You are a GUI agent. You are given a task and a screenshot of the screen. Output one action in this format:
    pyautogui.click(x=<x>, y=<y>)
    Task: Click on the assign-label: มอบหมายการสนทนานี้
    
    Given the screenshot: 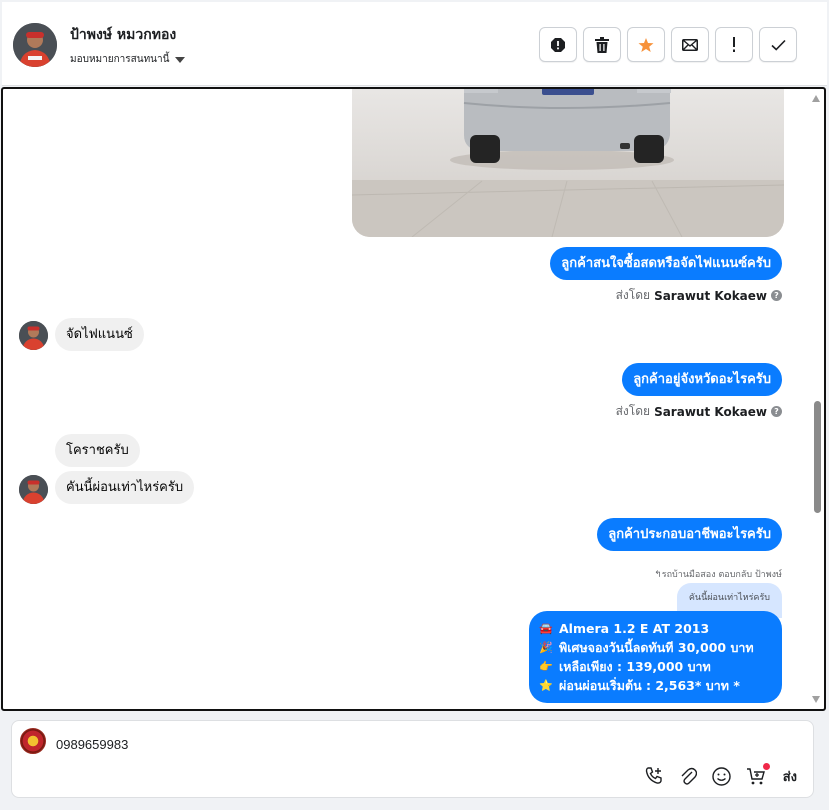 What is the action you would take?
    pyautogui.click(x=120, y=59)
    